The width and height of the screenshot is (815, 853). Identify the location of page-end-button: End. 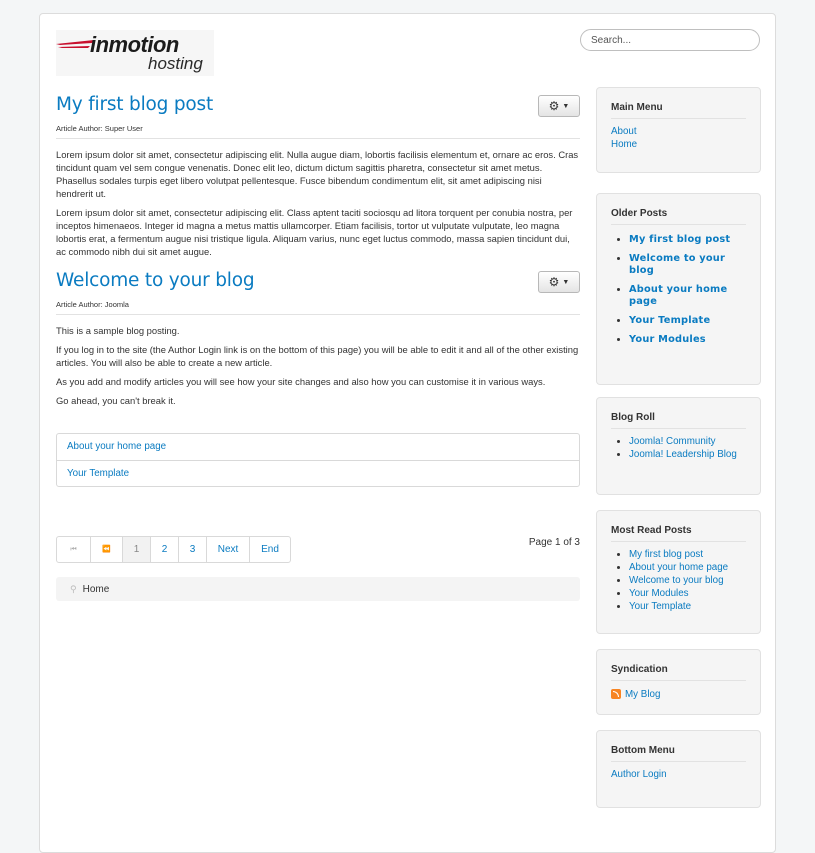
(270, 549).